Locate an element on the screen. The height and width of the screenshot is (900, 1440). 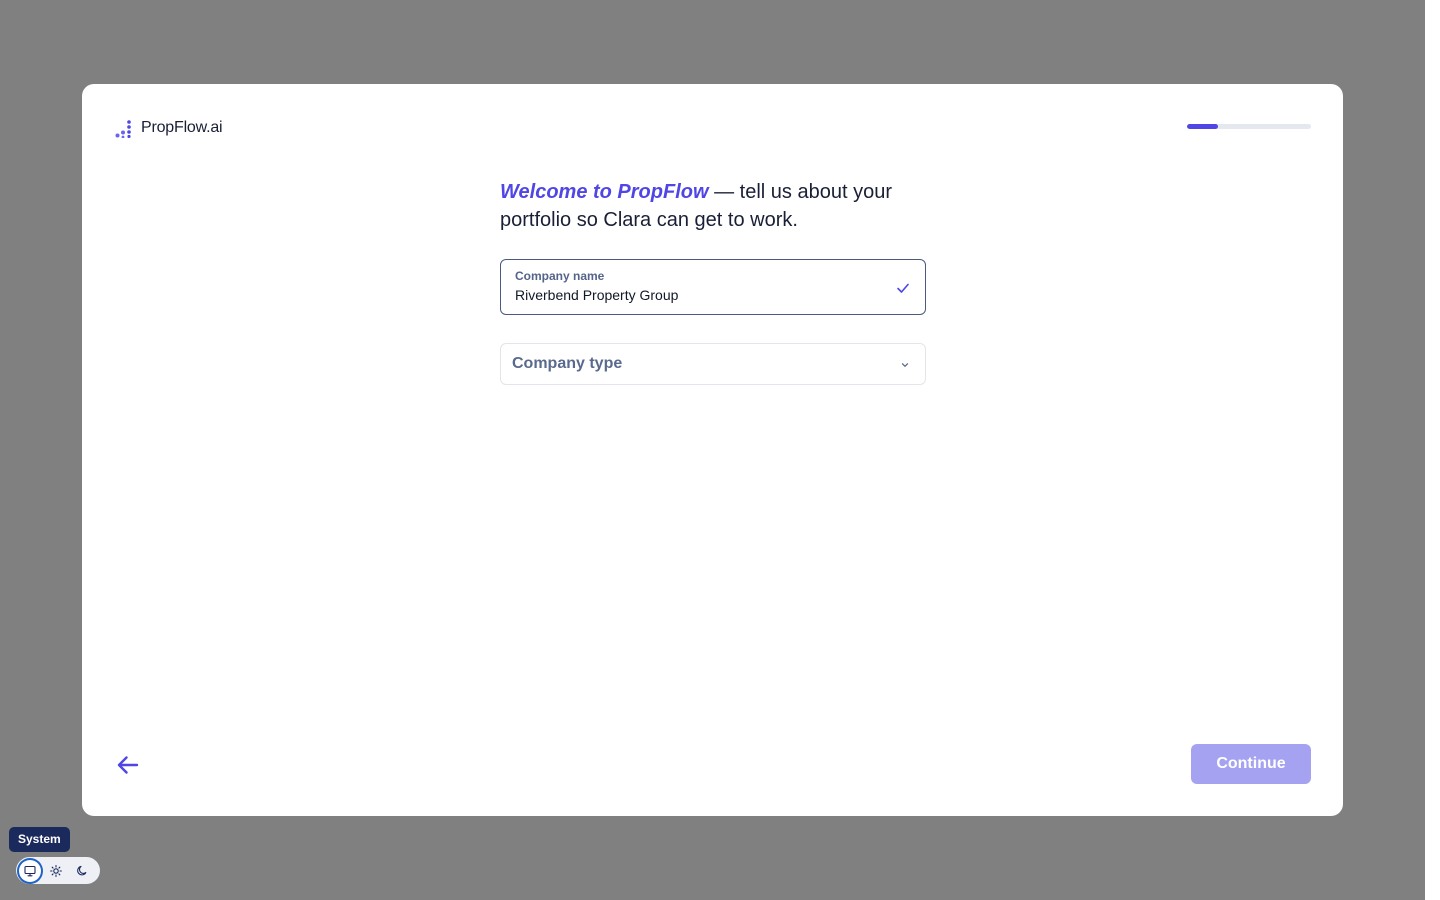
back-button is located at coordinates (128, 765).